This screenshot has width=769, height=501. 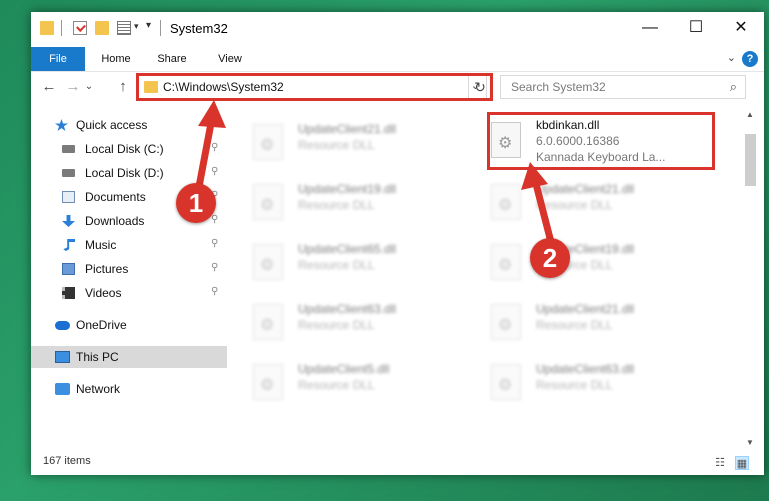 I want to click on address-highlight-box, so click(x=314, y=87).